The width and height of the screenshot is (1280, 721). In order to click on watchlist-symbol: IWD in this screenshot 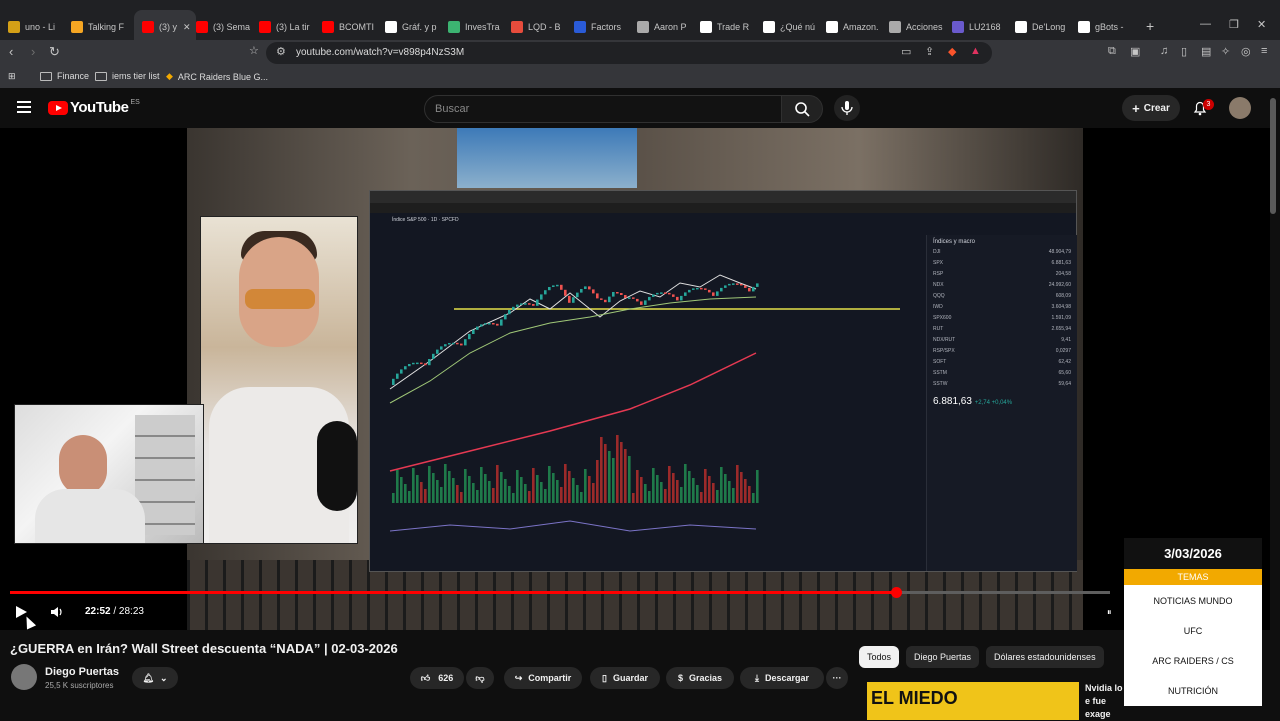, I will do `click(938, 307)`.